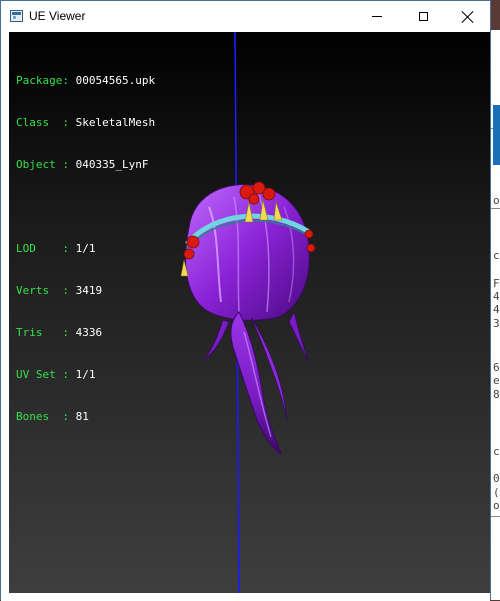  I want to click on info-label: UV Set, so click(39, 374).